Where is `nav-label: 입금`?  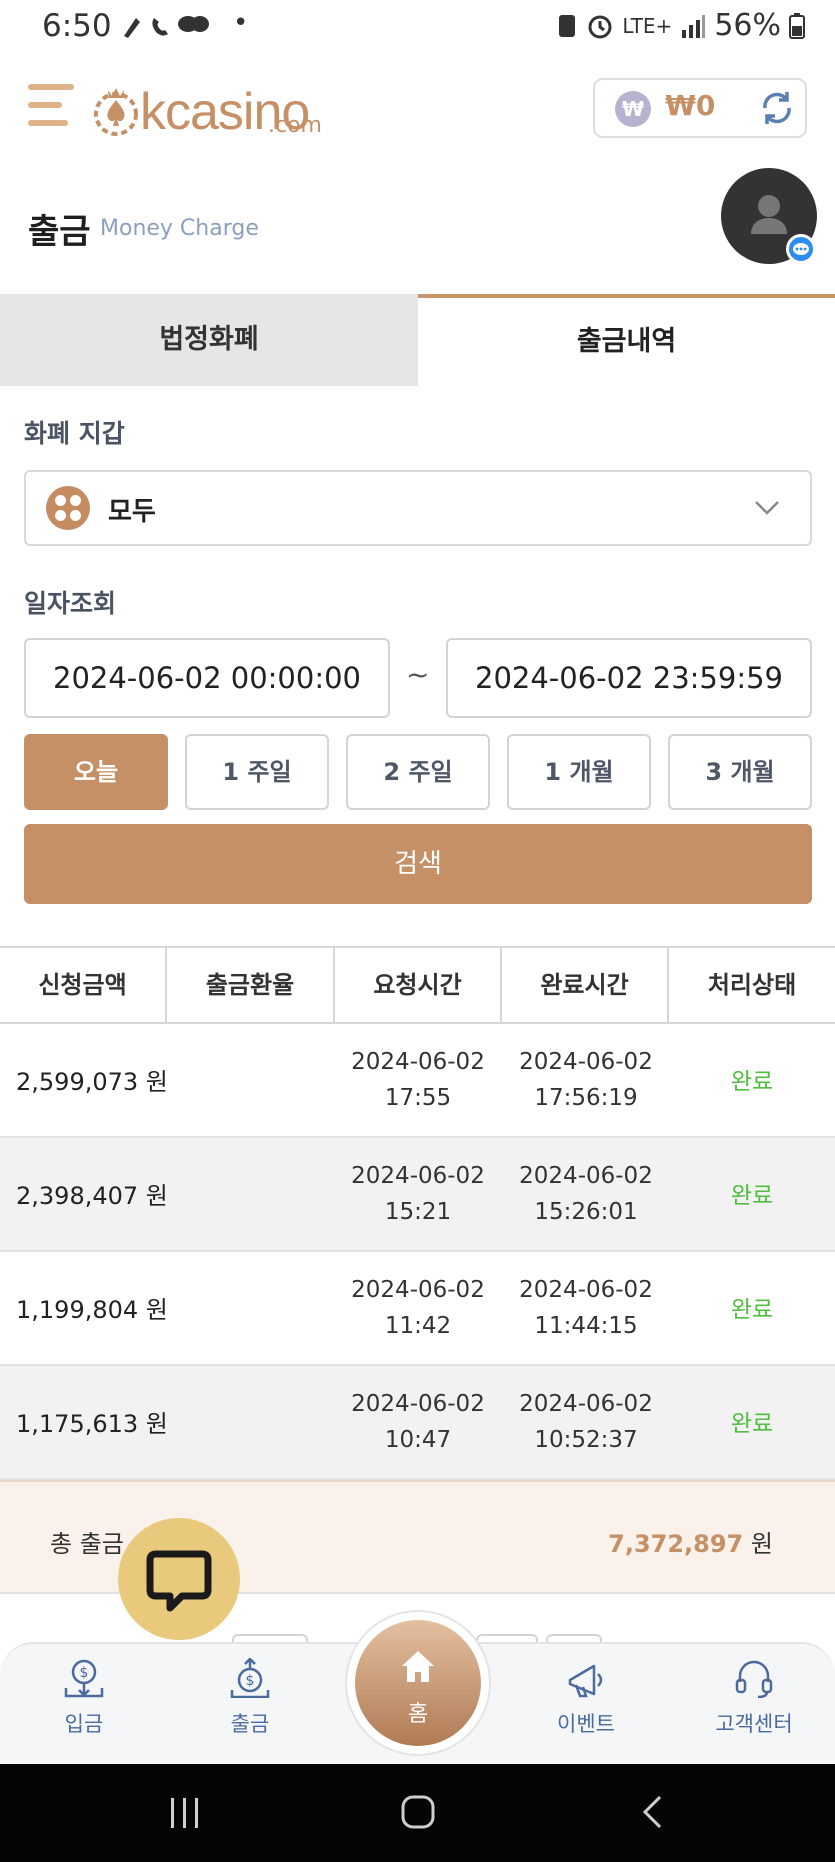 nav-label: 입금 is located at coordinates (84, 1724).